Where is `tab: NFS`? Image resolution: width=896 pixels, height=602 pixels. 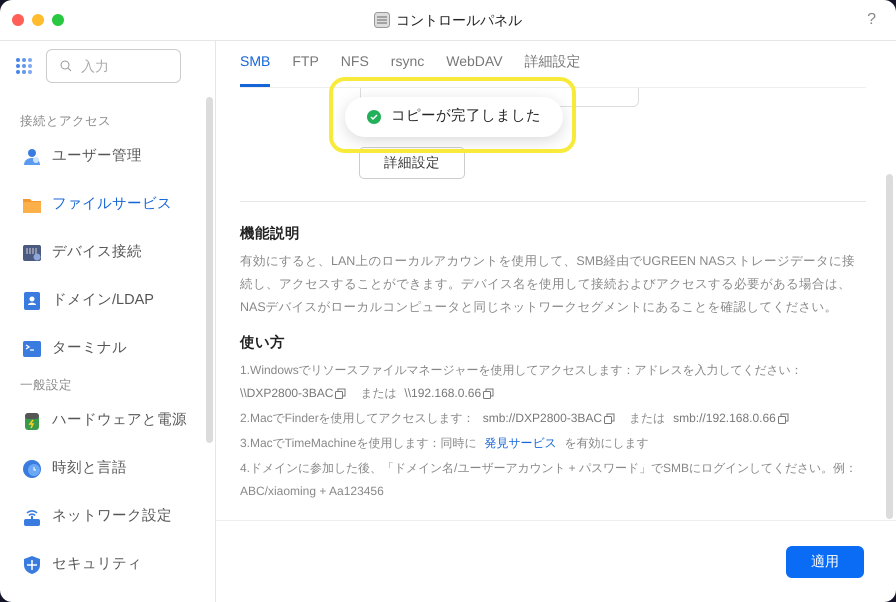
tab: NFS is located at coordinates (354, 69).